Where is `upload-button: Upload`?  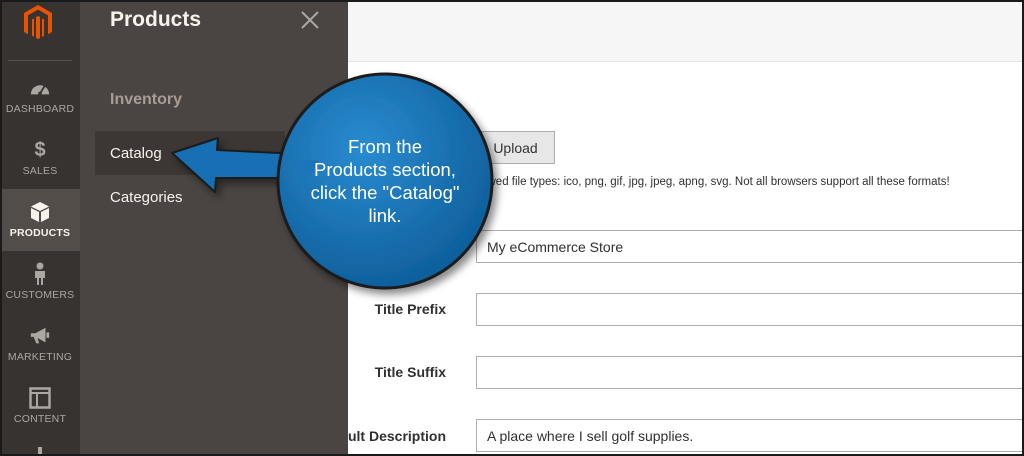
upload-button: Upload is located at coordinates (515, 147).